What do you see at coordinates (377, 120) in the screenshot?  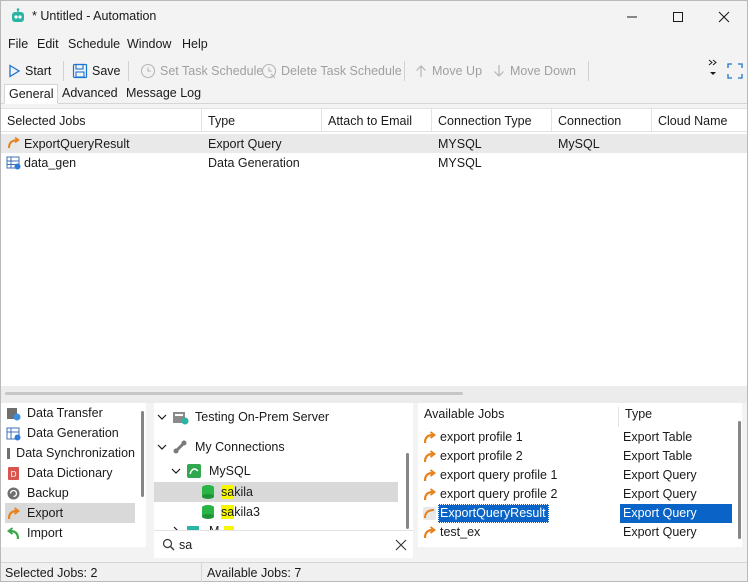 I see `column-header-attach-to-email: Attach to Email` at bounding box center [377, 120].